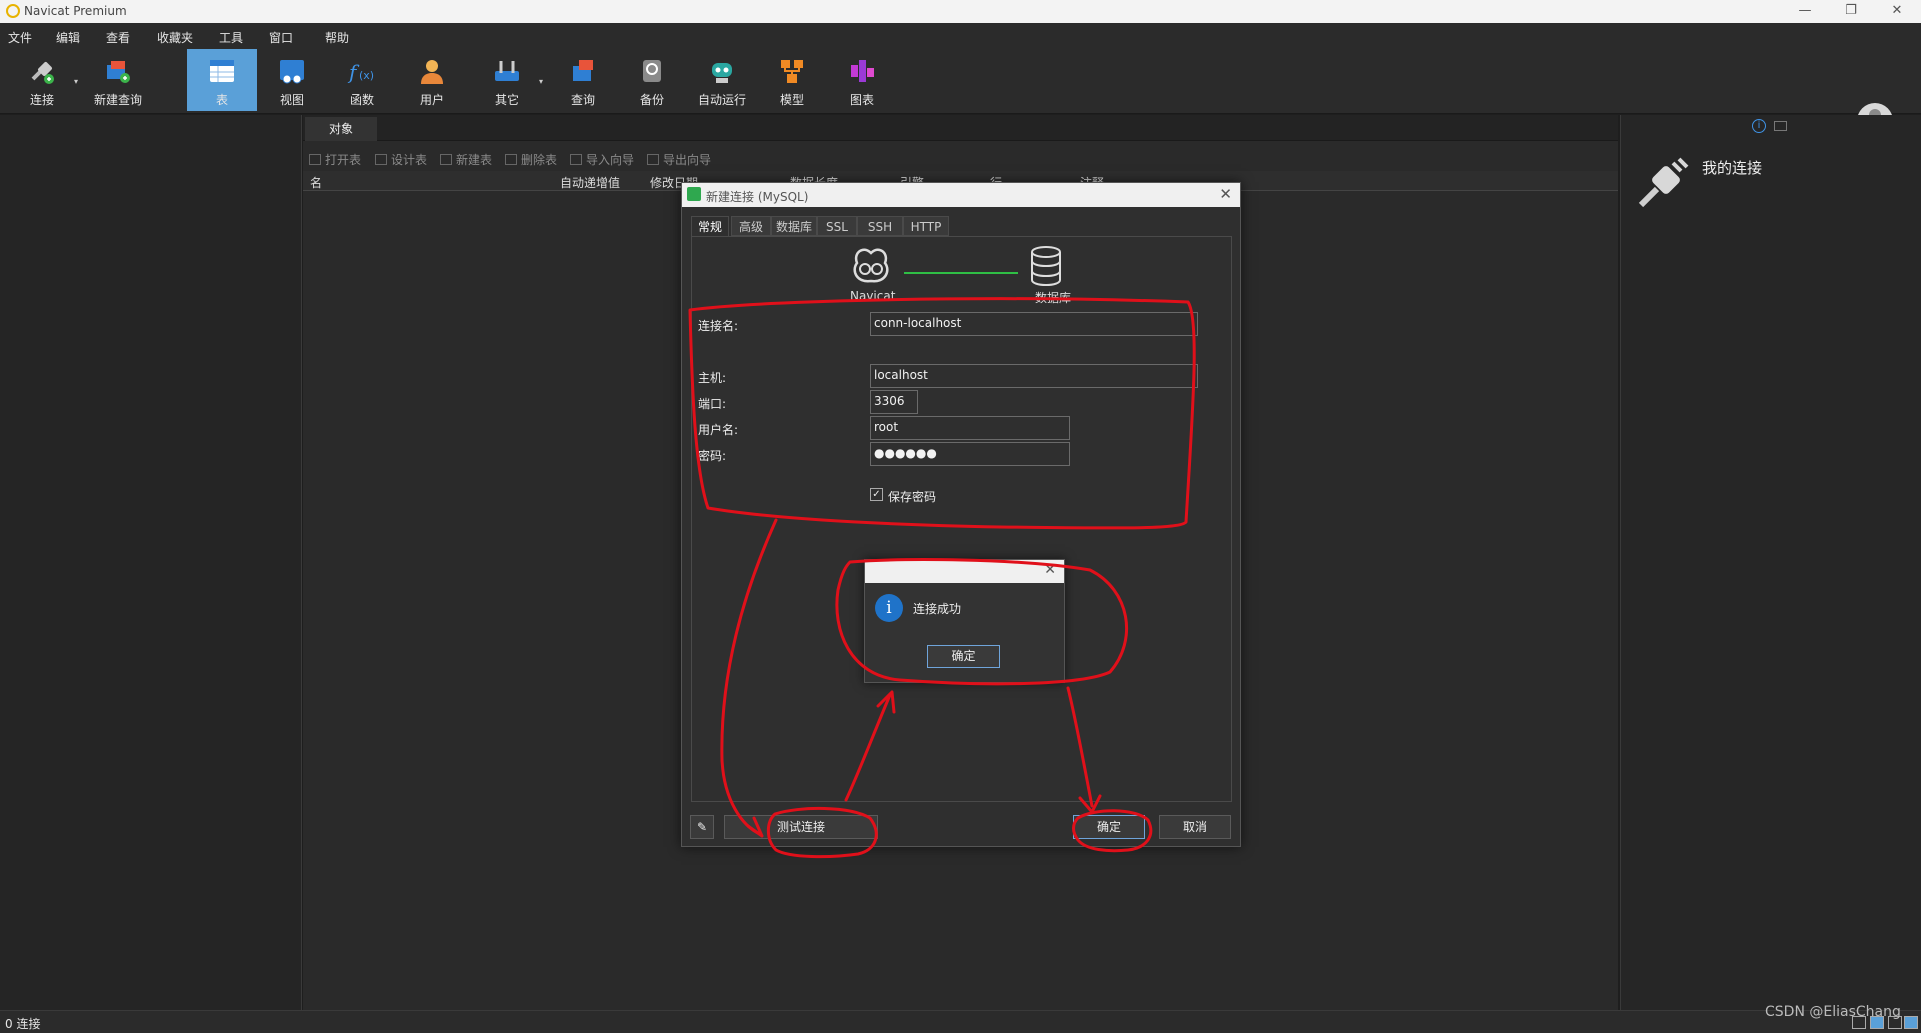  I want to click on tools-icon, so click(507, 71).